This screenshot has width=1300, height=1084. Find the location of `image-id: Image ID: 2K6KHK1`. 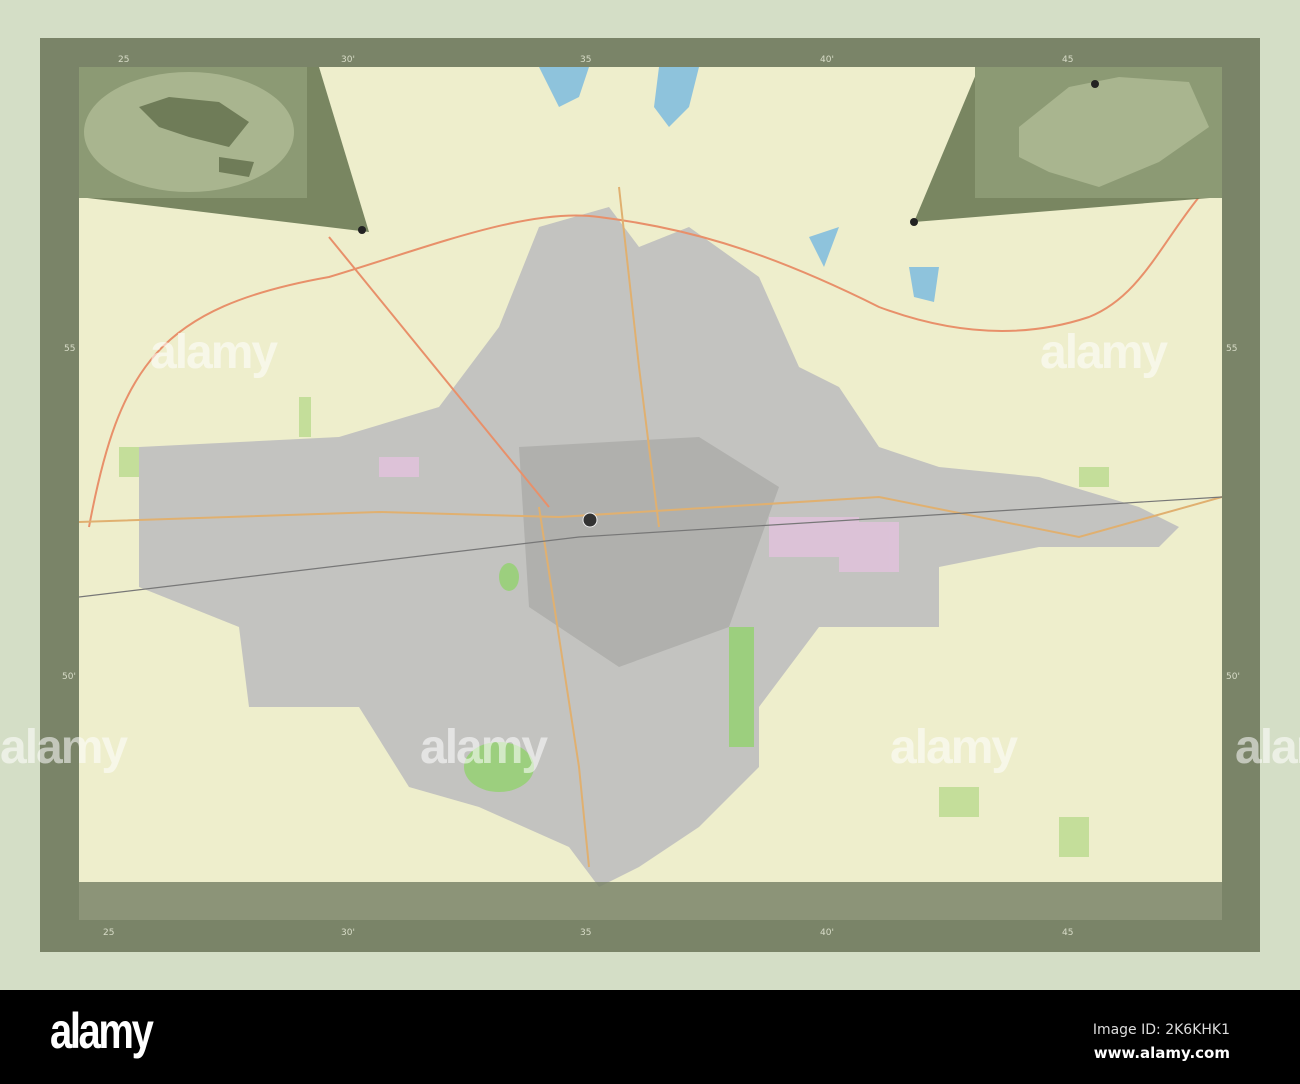

image-id: Image ID: 2K6KHK1 is located at coordinates (1161, 1030).